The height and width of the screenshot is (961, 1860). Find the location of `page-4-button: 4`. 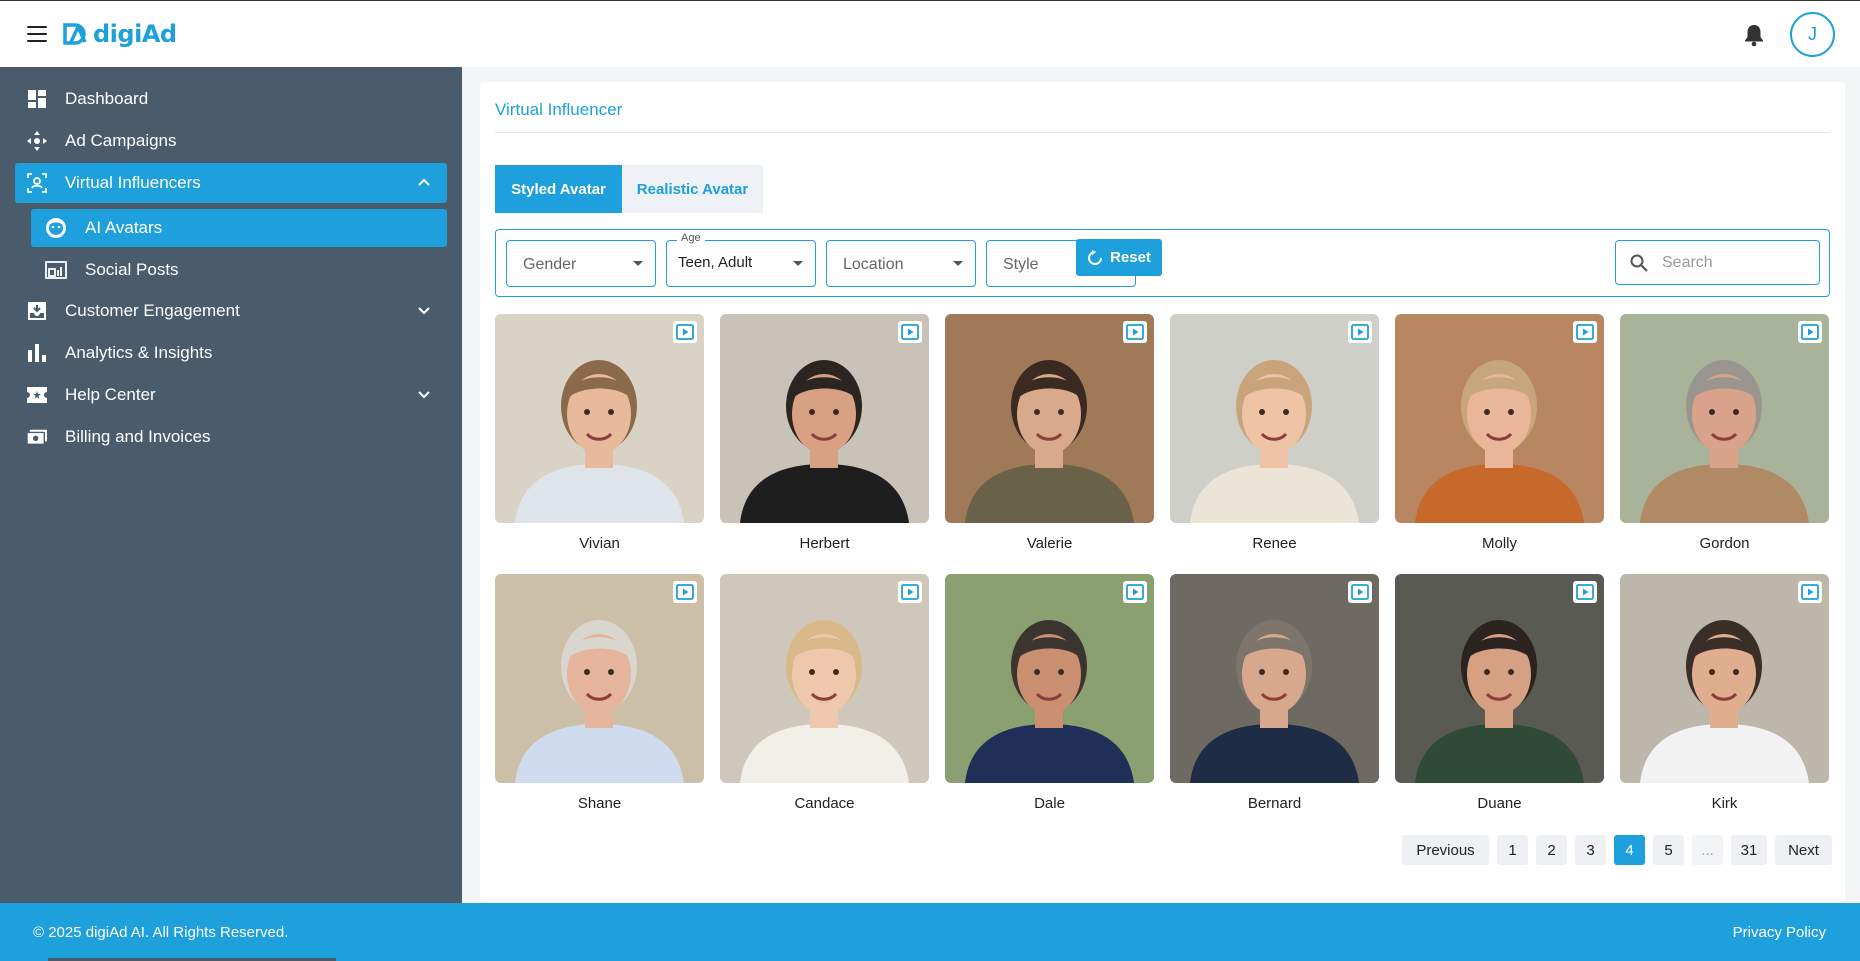

page-4-button: 4 is located at coordinates (1629, 850).